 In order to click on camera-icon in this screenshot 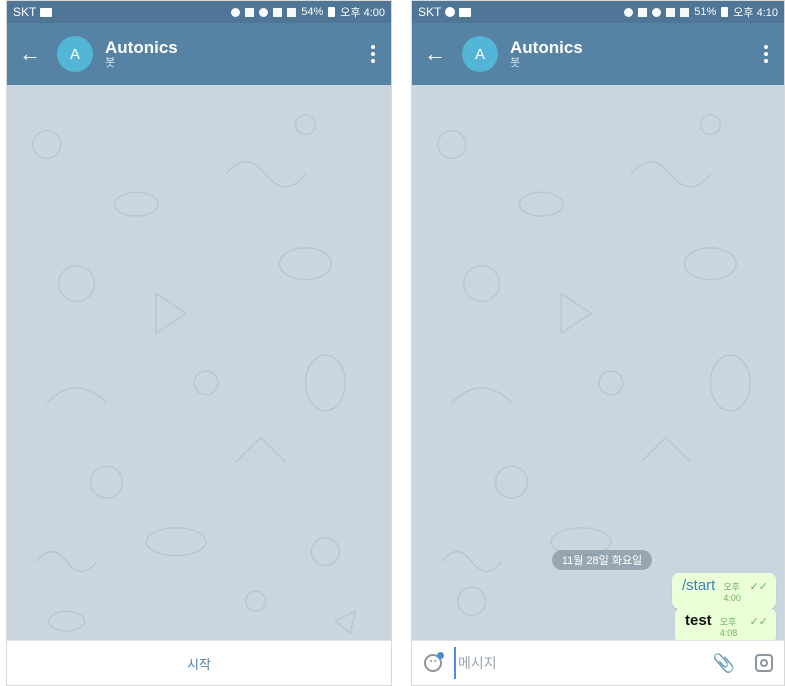, I will do `click(764, 663)`.